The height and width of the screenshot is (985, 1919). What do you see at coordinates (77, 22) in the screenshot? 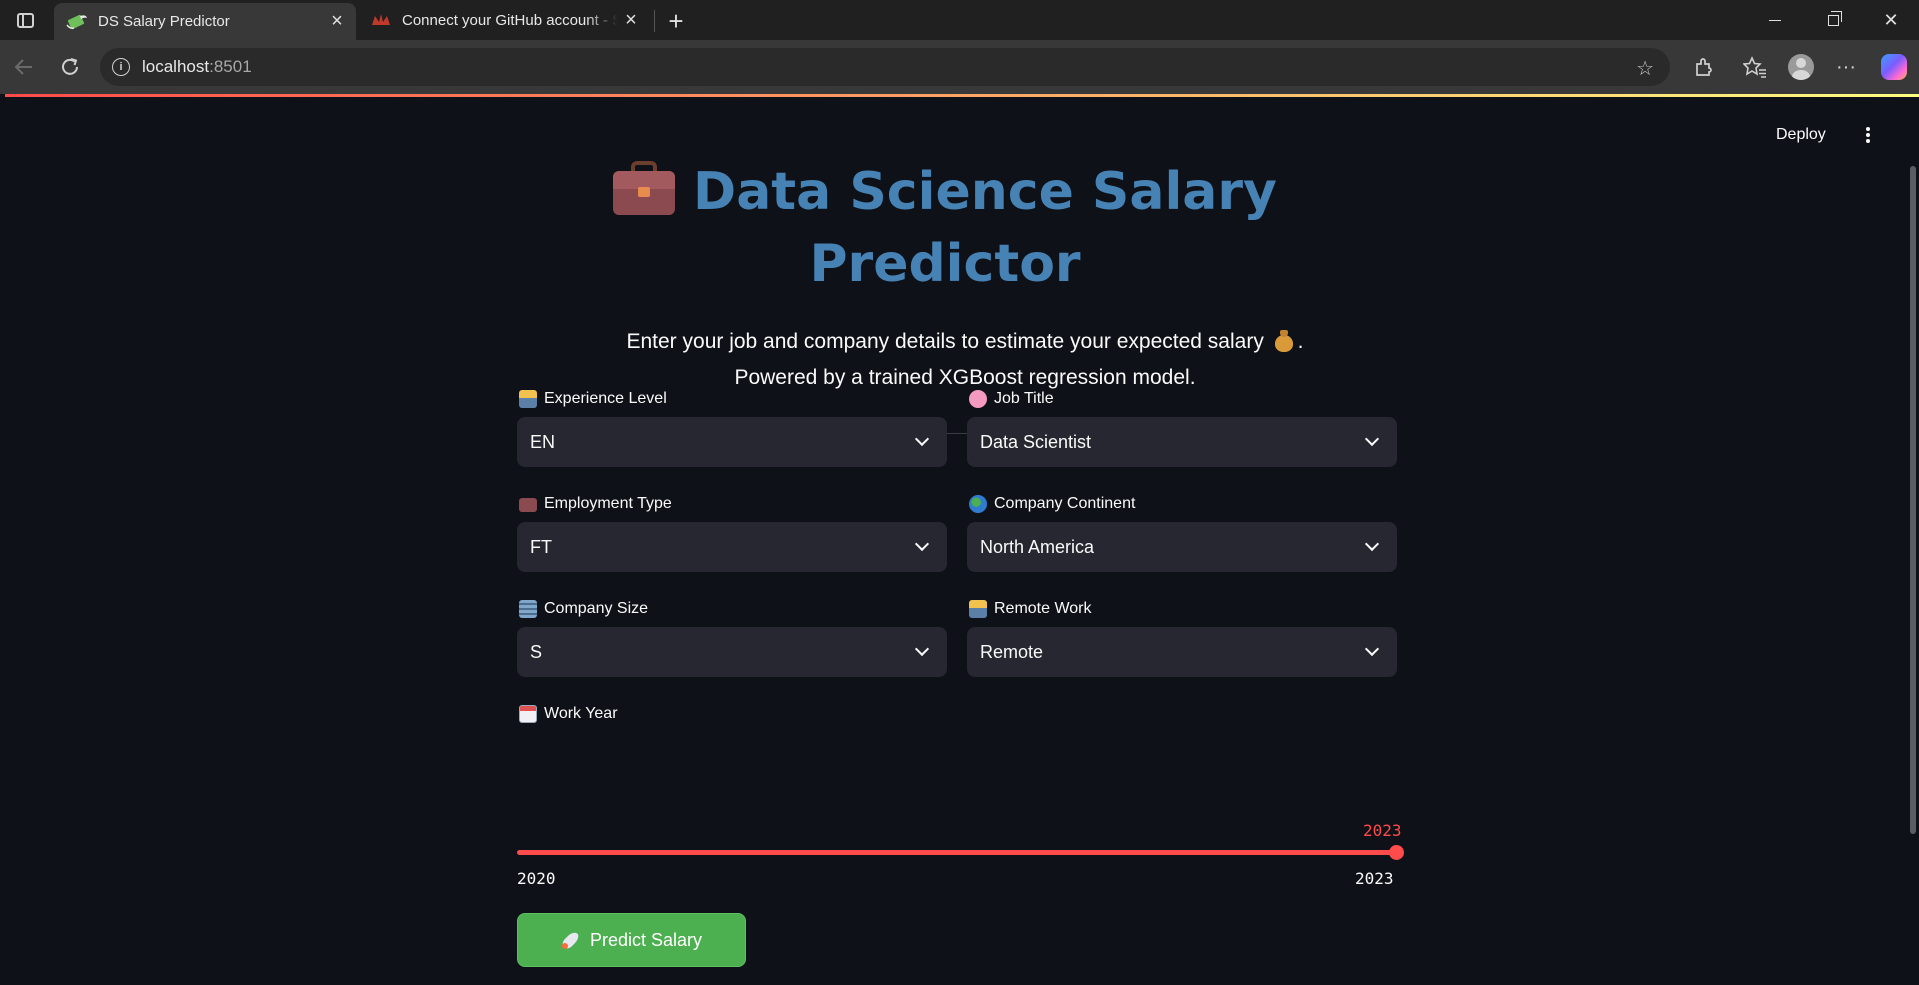
I see `money-with-wings-icon` at bounding box center [77, 22].